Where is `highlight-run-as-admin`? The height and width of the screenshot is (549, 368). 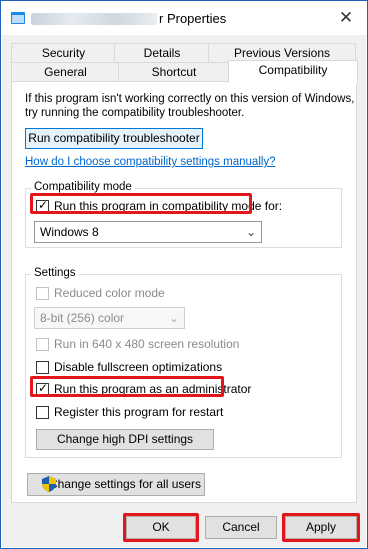 highlight-run-as-admin is located at coordinates (127, 386).